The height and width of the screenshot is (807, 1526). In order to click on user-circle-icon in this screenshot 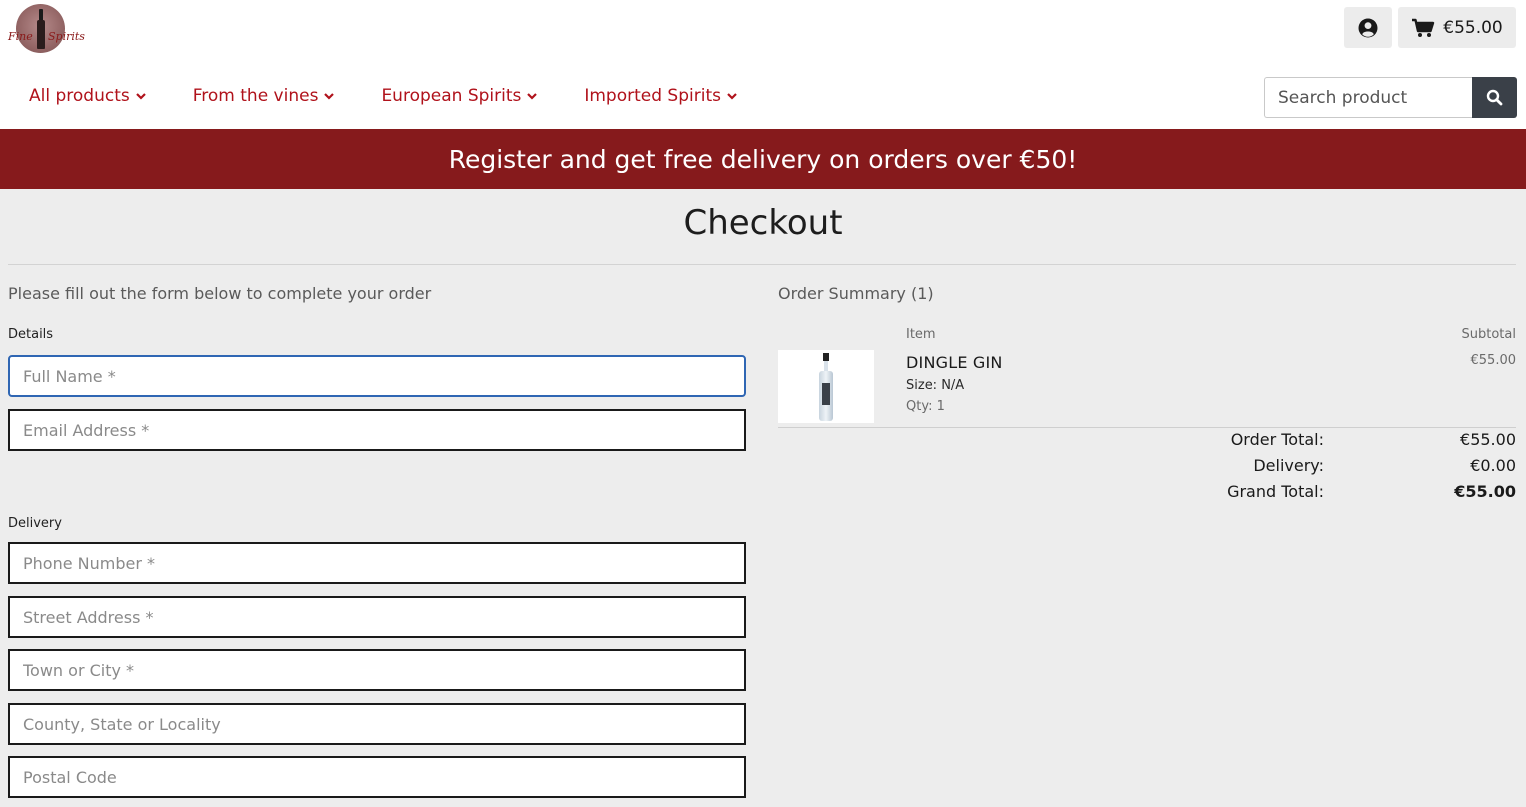, I will do `click(1368, 27)`.